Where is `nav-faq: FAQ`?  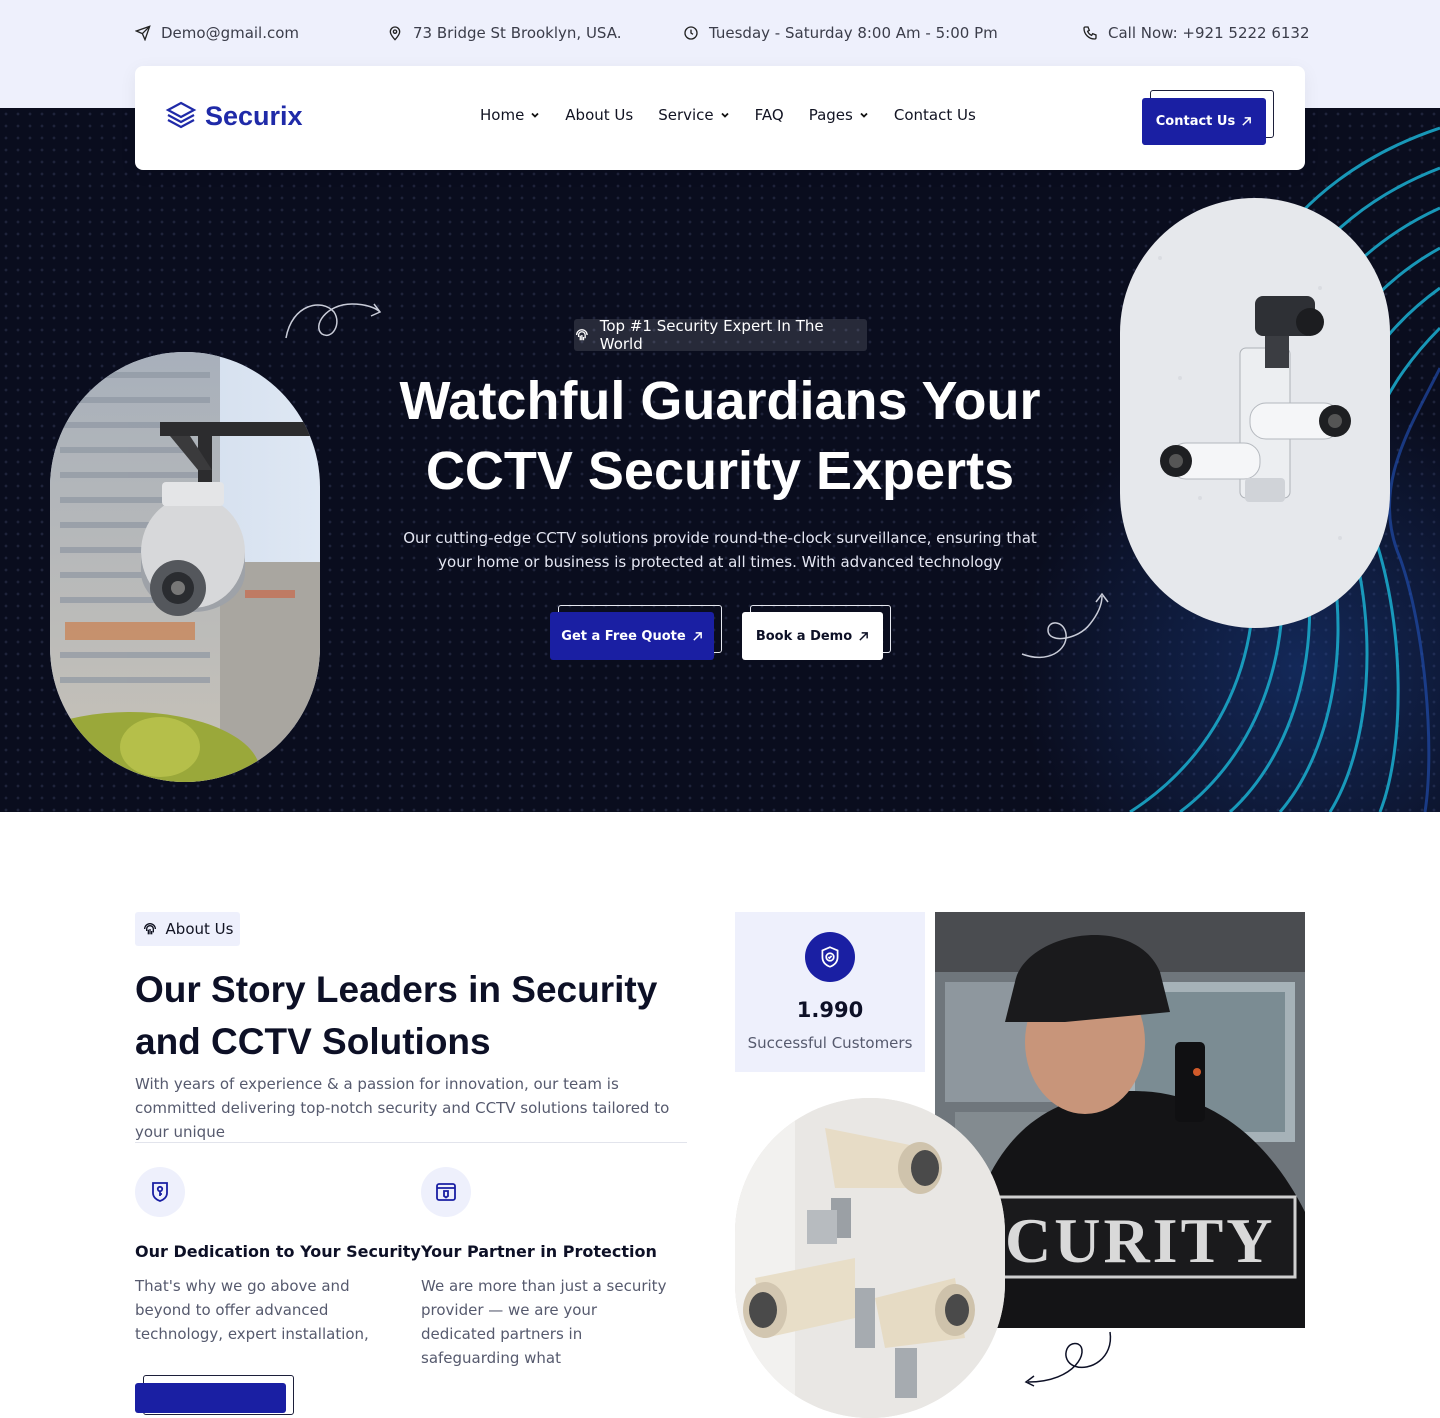
nav-faq: FAQ is located at coordinates (769, 115).